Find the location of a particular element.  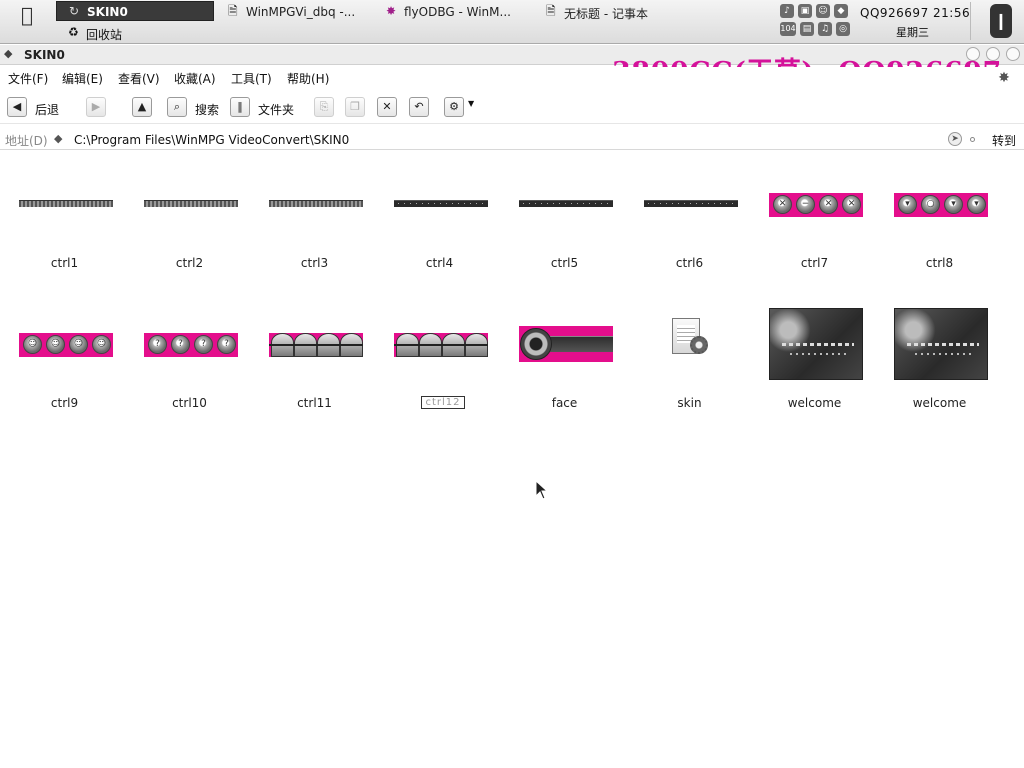

file-name: face is located at coordinates (564, 403).